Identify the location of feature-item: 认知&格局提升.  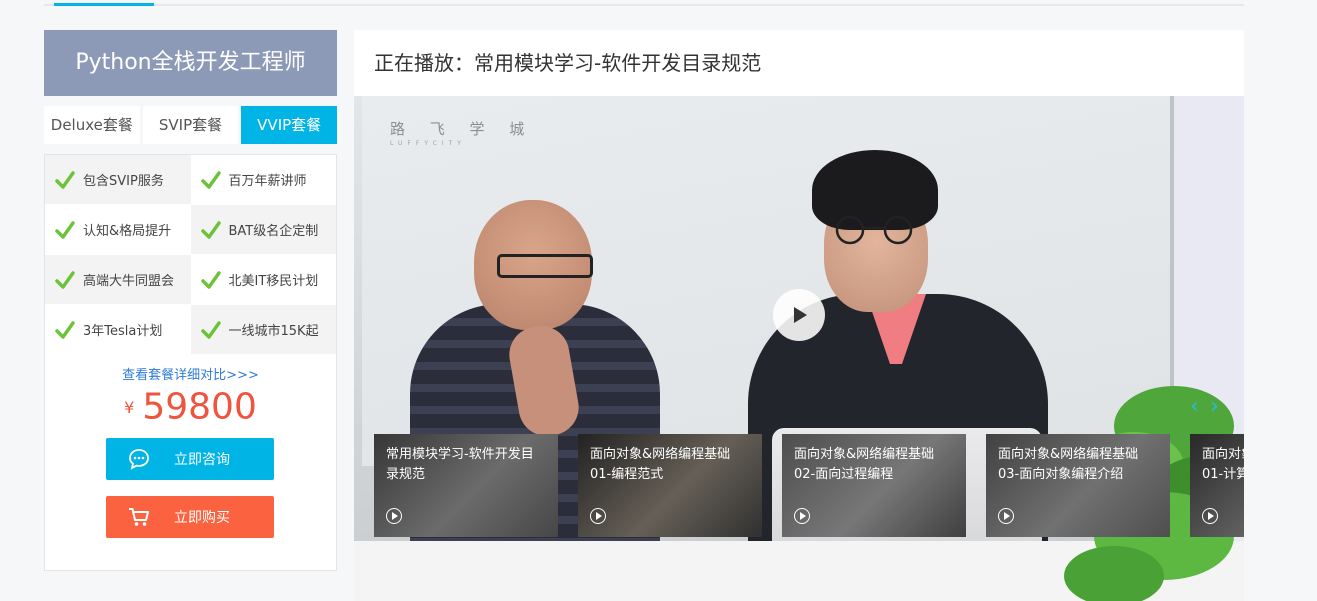
(118, 230).